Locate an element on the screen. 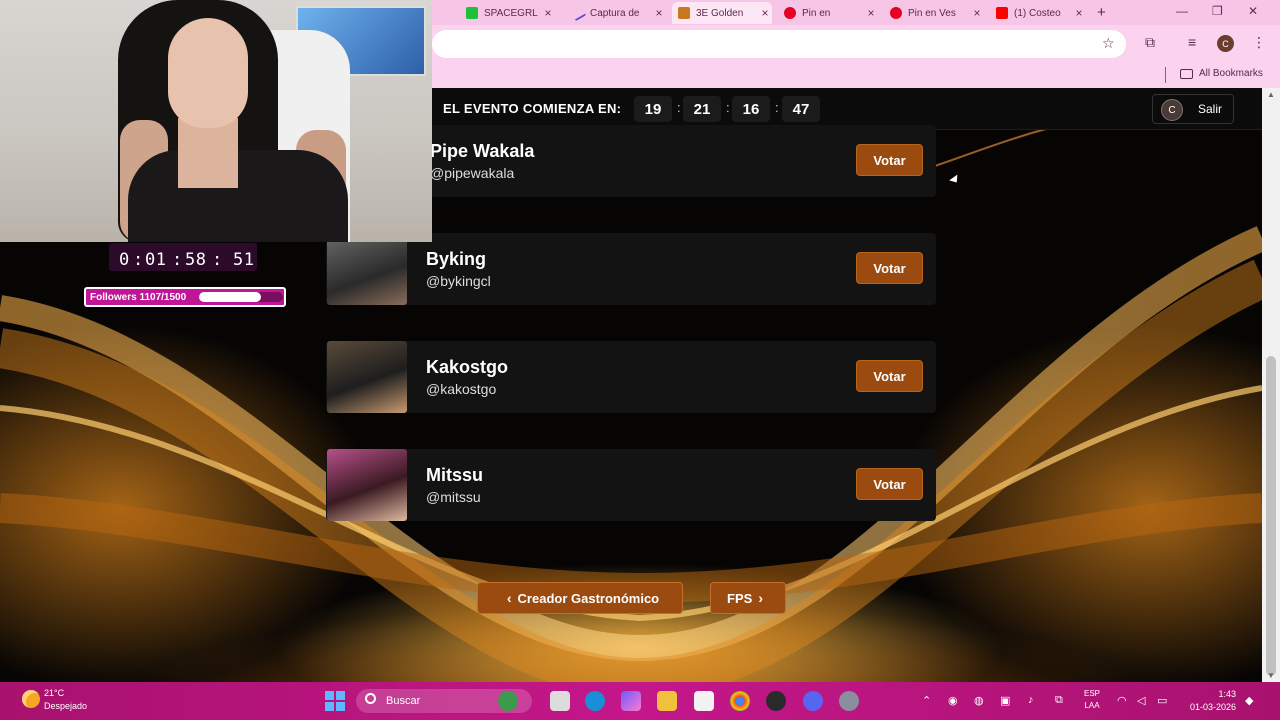 The height and width of the screenshot is (720, 1280). all-bookmarks-label: All Bookmarks is located at coordinates (1231, 73).